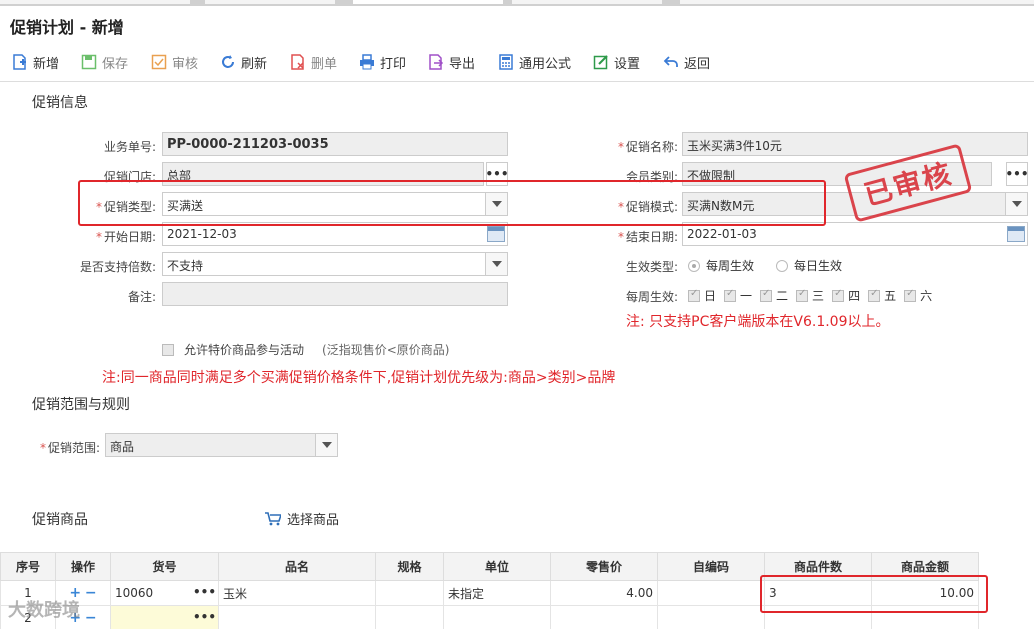  I want to click on save-label: 保存, so click(115, 64).